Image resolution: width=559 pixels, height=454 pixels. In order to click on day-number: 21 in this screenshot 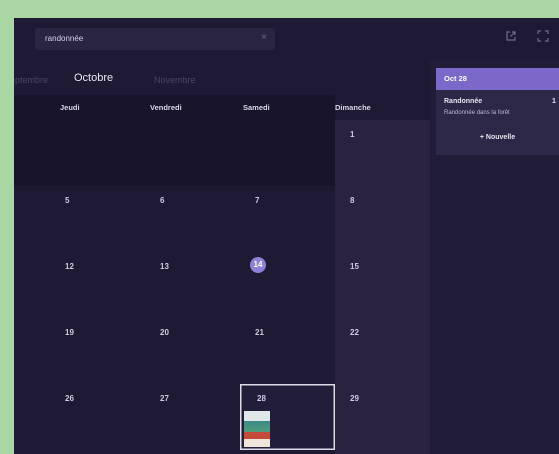, I will do `click(259, 332)`.